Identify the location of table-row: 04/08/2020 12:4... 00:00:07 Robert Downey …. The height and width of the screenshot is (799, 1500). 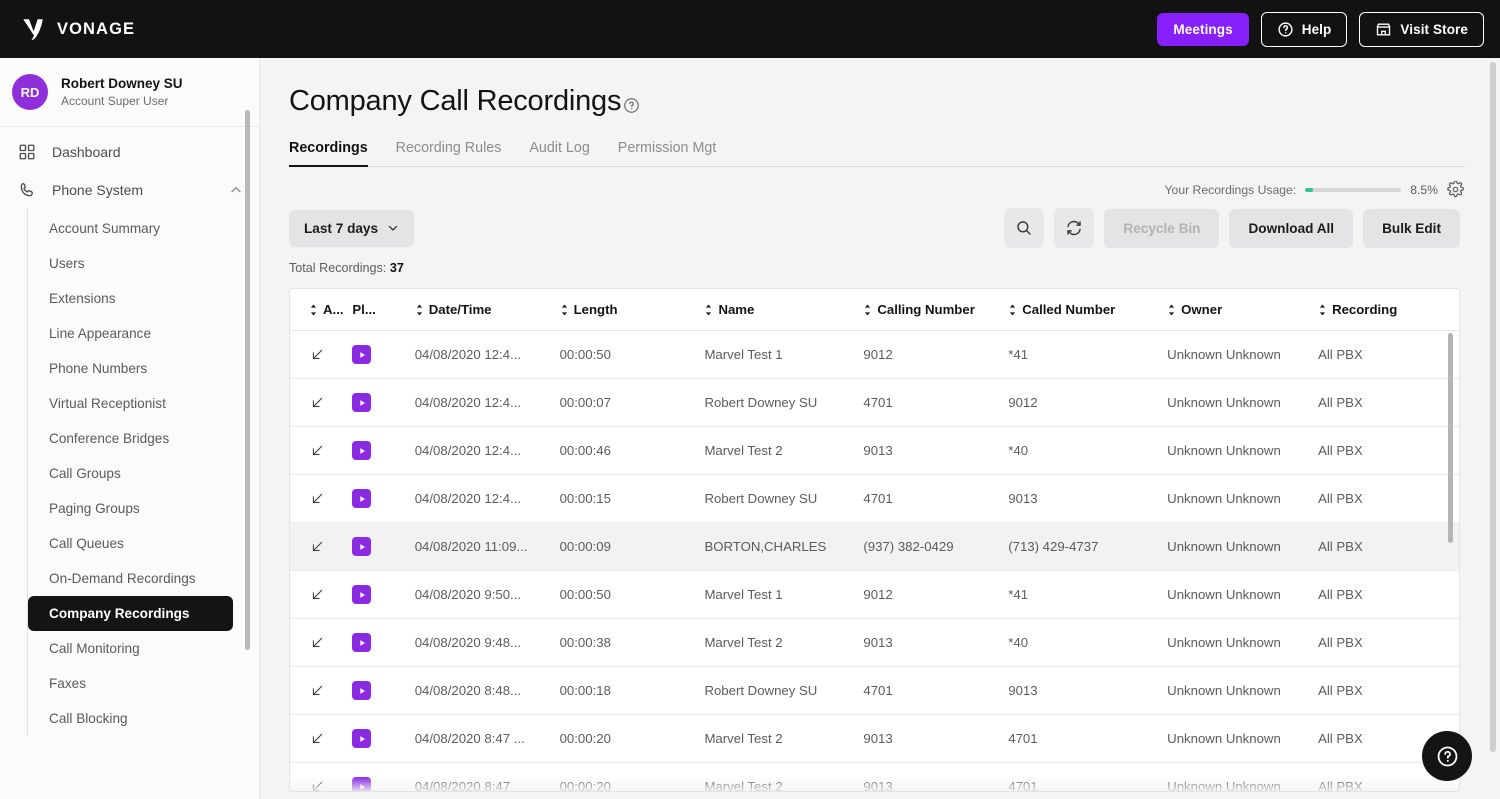
(874, 402).